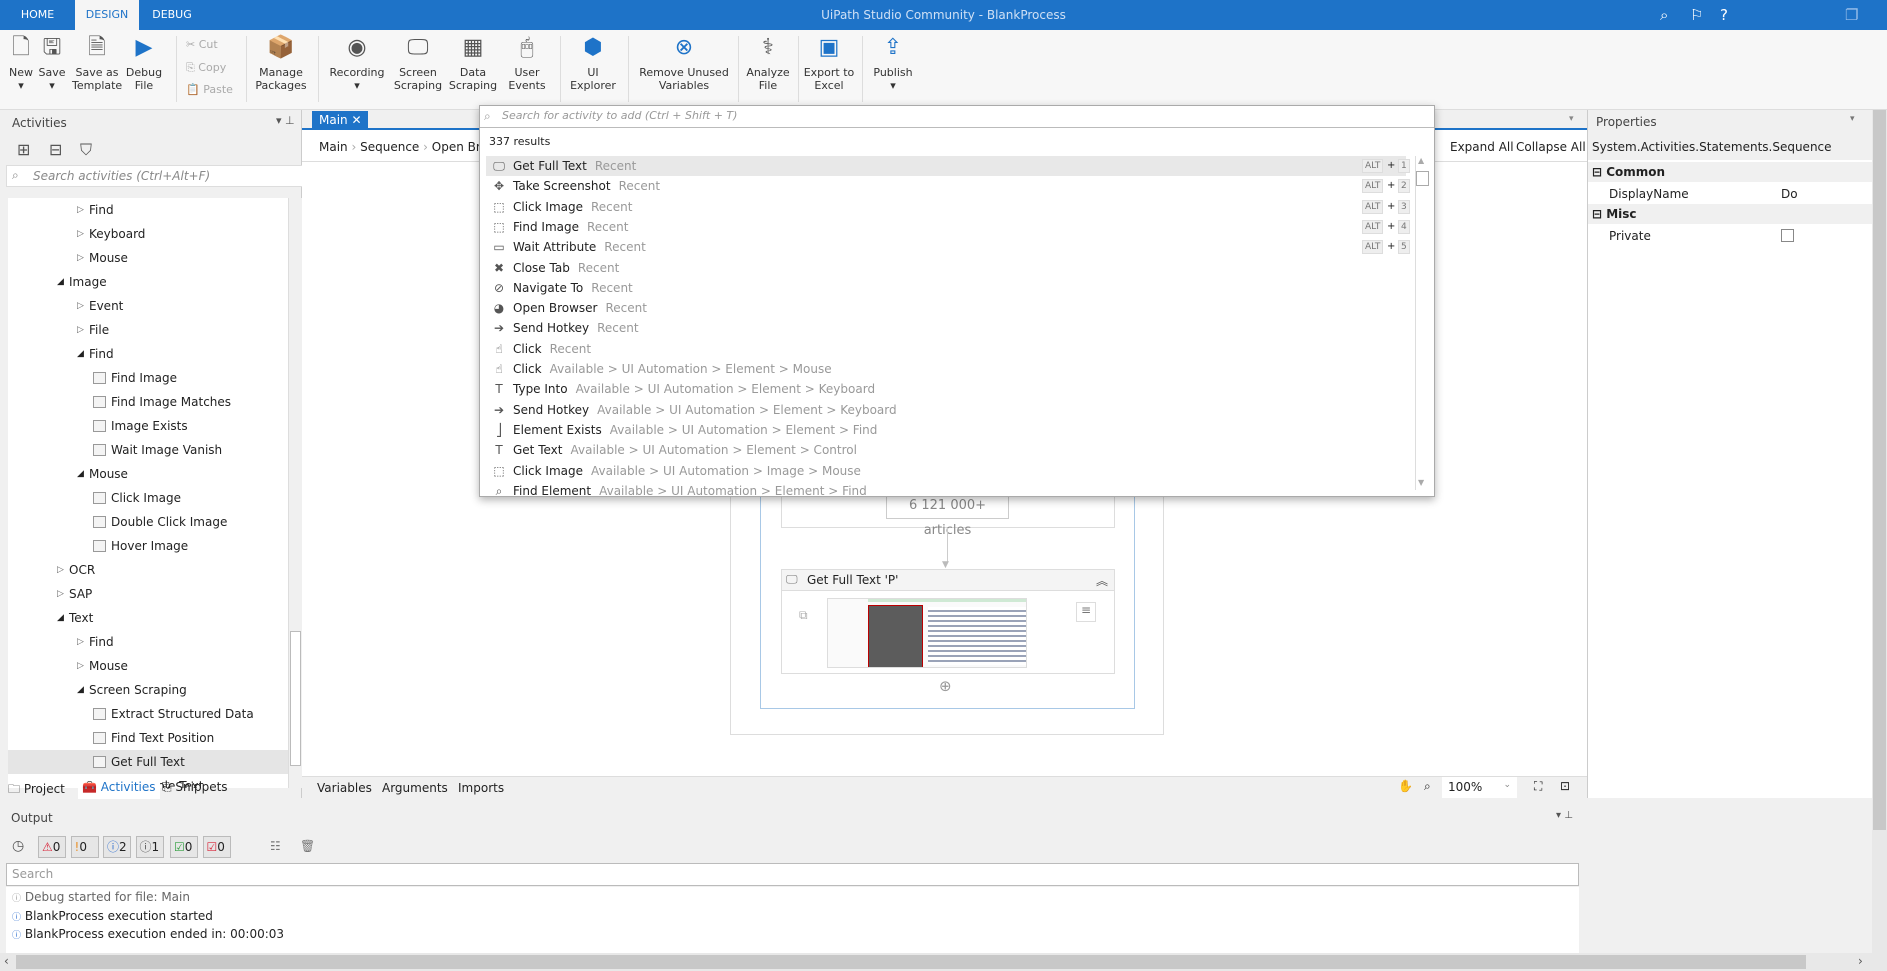 Image resolution: width=1887 pixels, height=971 pixels. Describe the element at coordinates (456, 147) in the screenshot. I see `breadcrumb-open-browser: Open Br` at that location.